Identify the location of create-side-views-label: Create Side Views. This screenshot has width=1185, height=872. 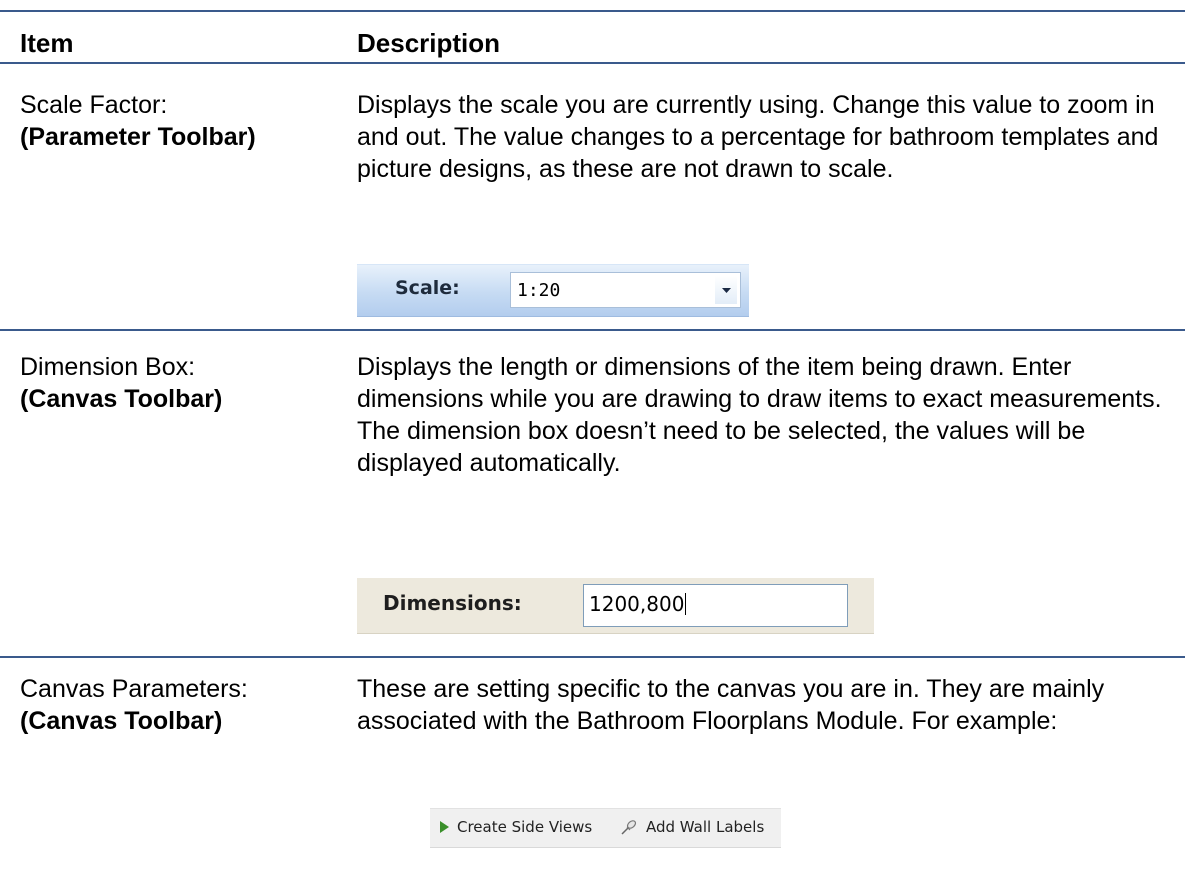
(525, 827).